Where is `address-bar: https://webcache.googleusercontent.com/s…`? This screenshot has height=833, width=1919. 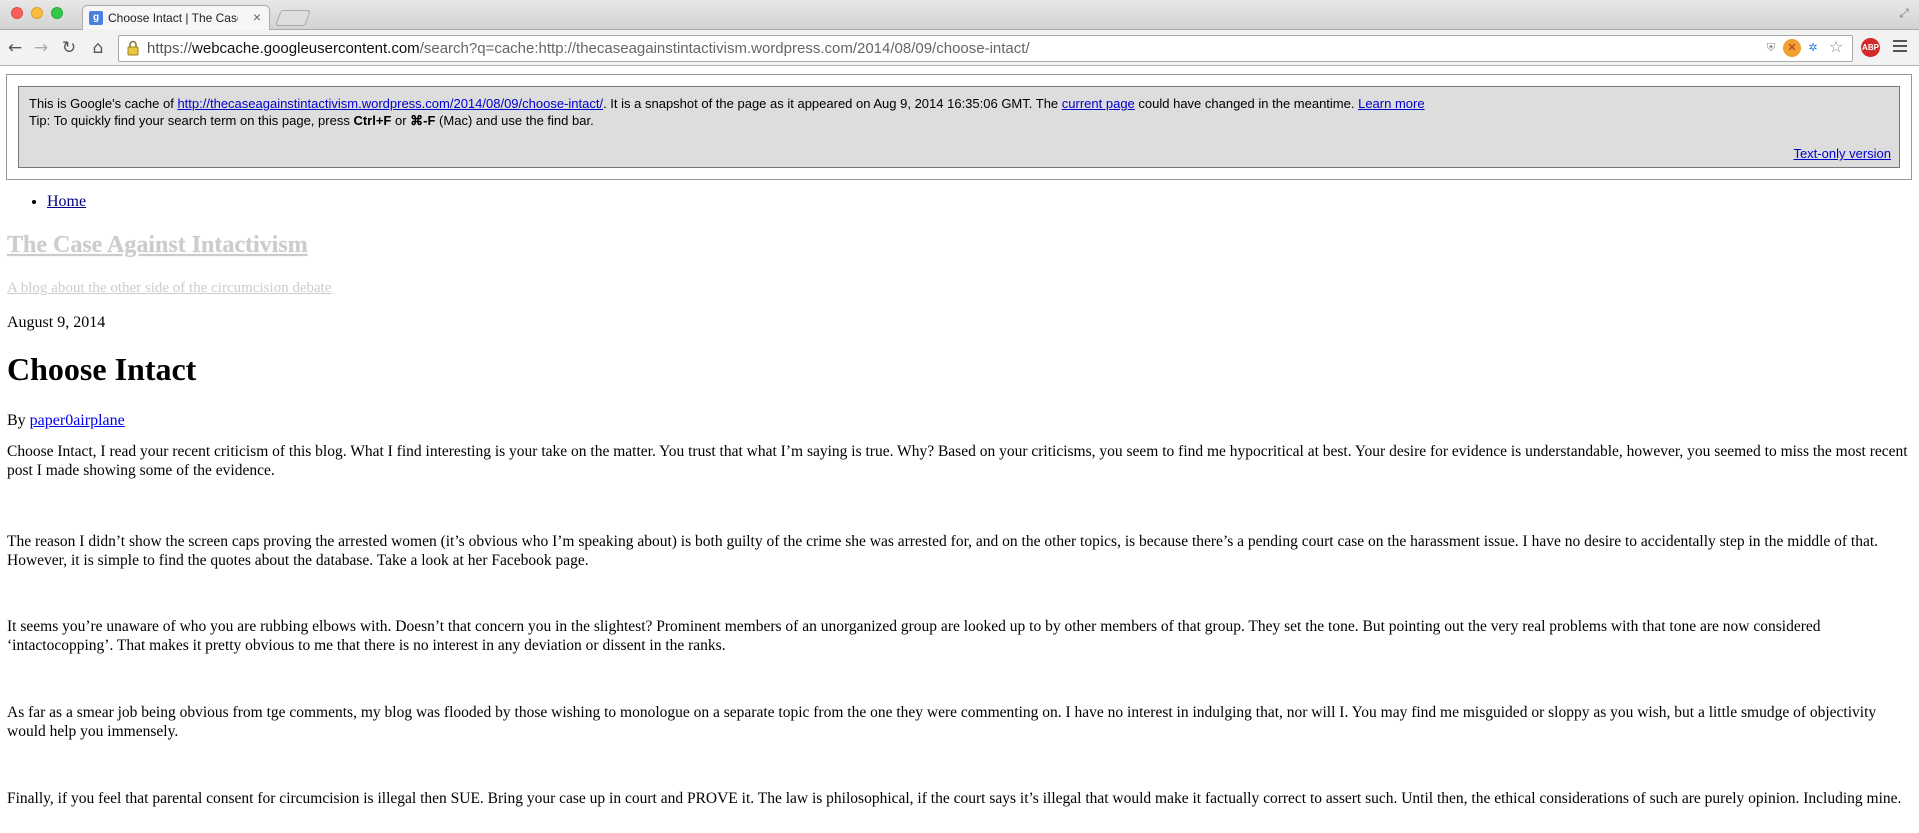
address-bar: https://webcache.googleusercontent.com/s… is located at coordinates (985, 48).